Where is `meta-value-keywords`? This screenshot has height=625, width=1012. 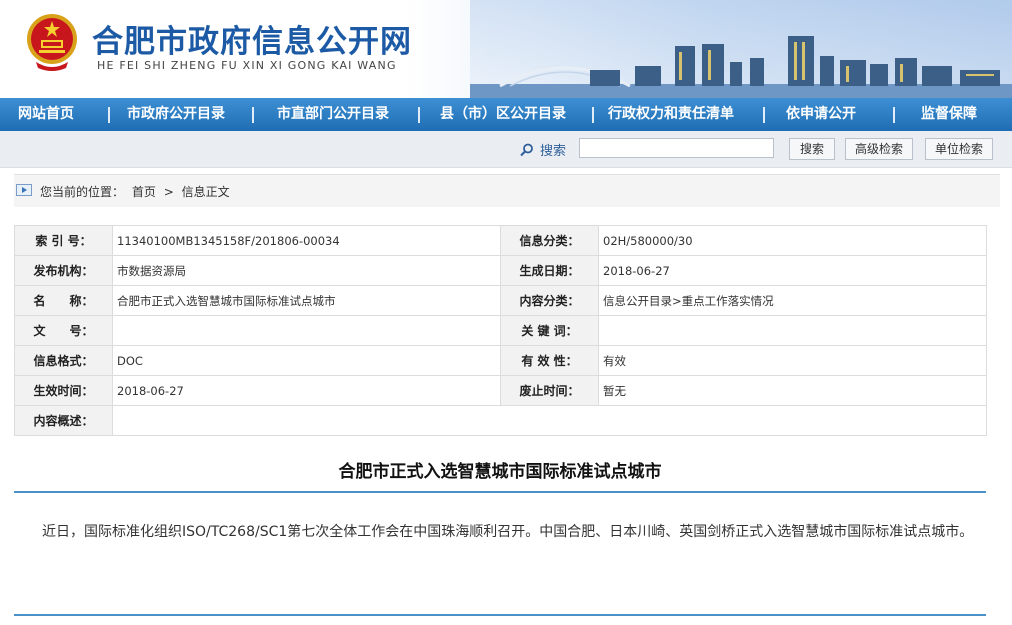 meta-value-keywords is located at coordinates (792, 330).